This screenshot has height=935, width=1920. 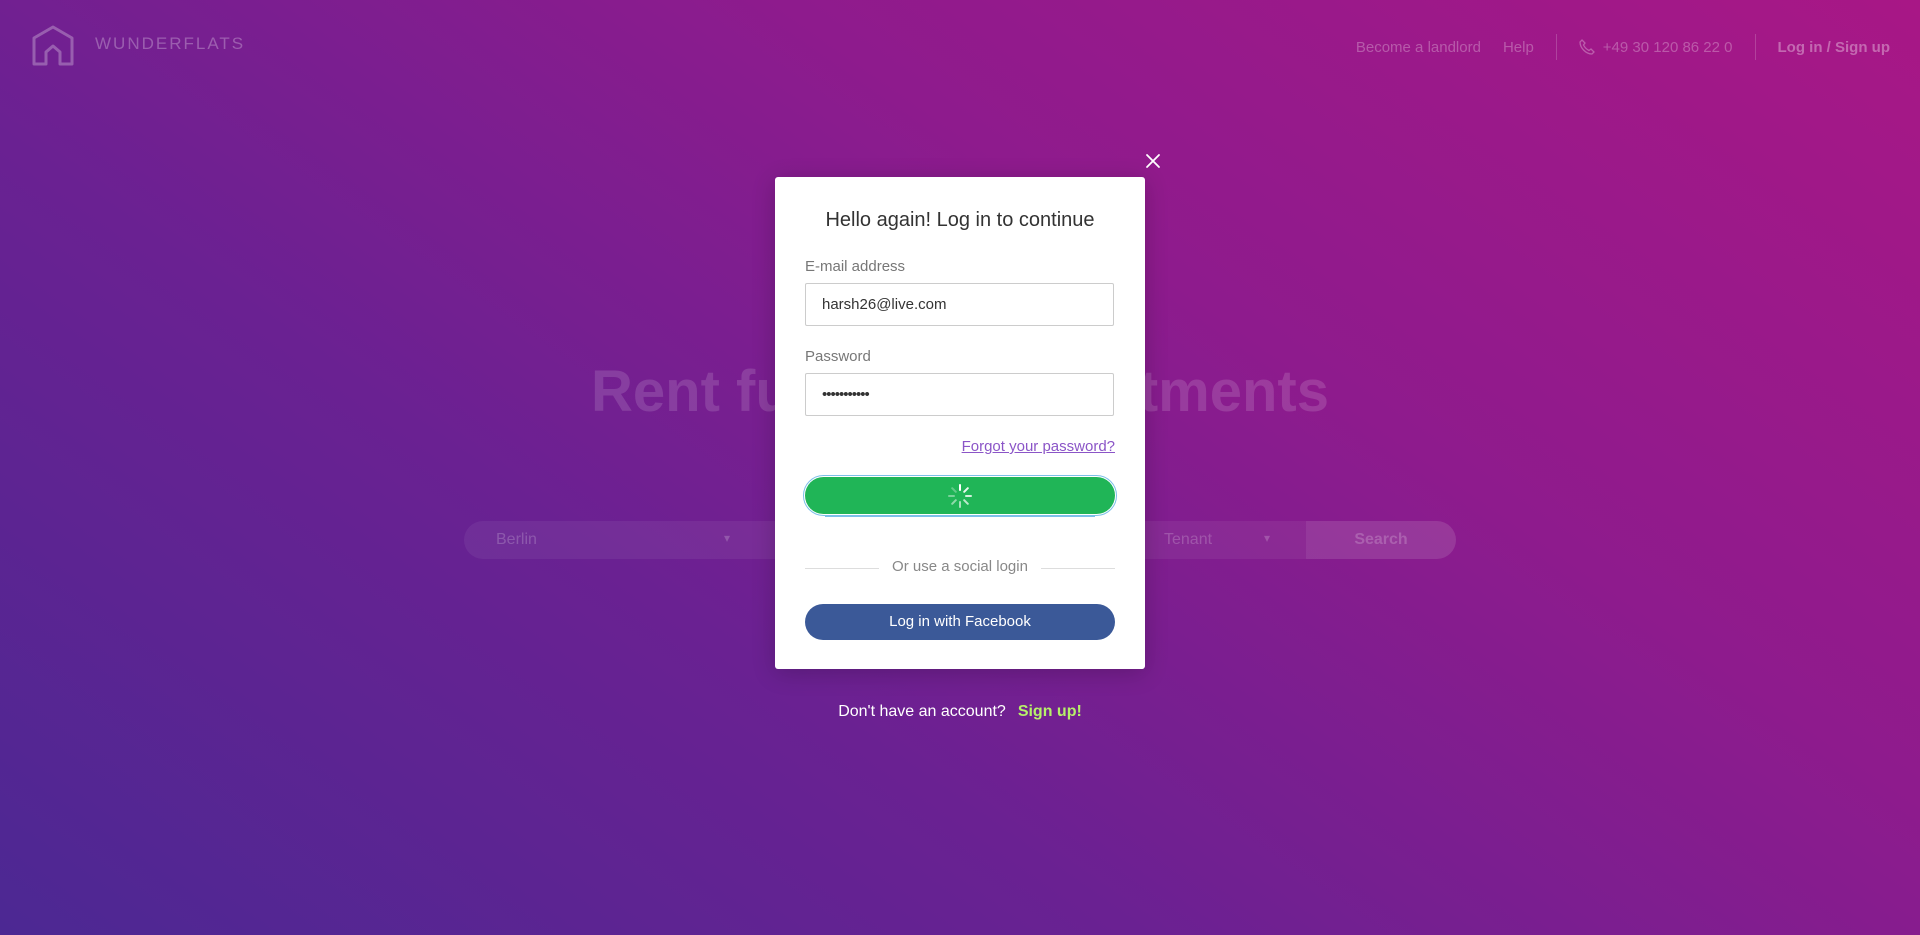 I want to click on social-divider-text: Or use a social login, so click(x=960, y=566).